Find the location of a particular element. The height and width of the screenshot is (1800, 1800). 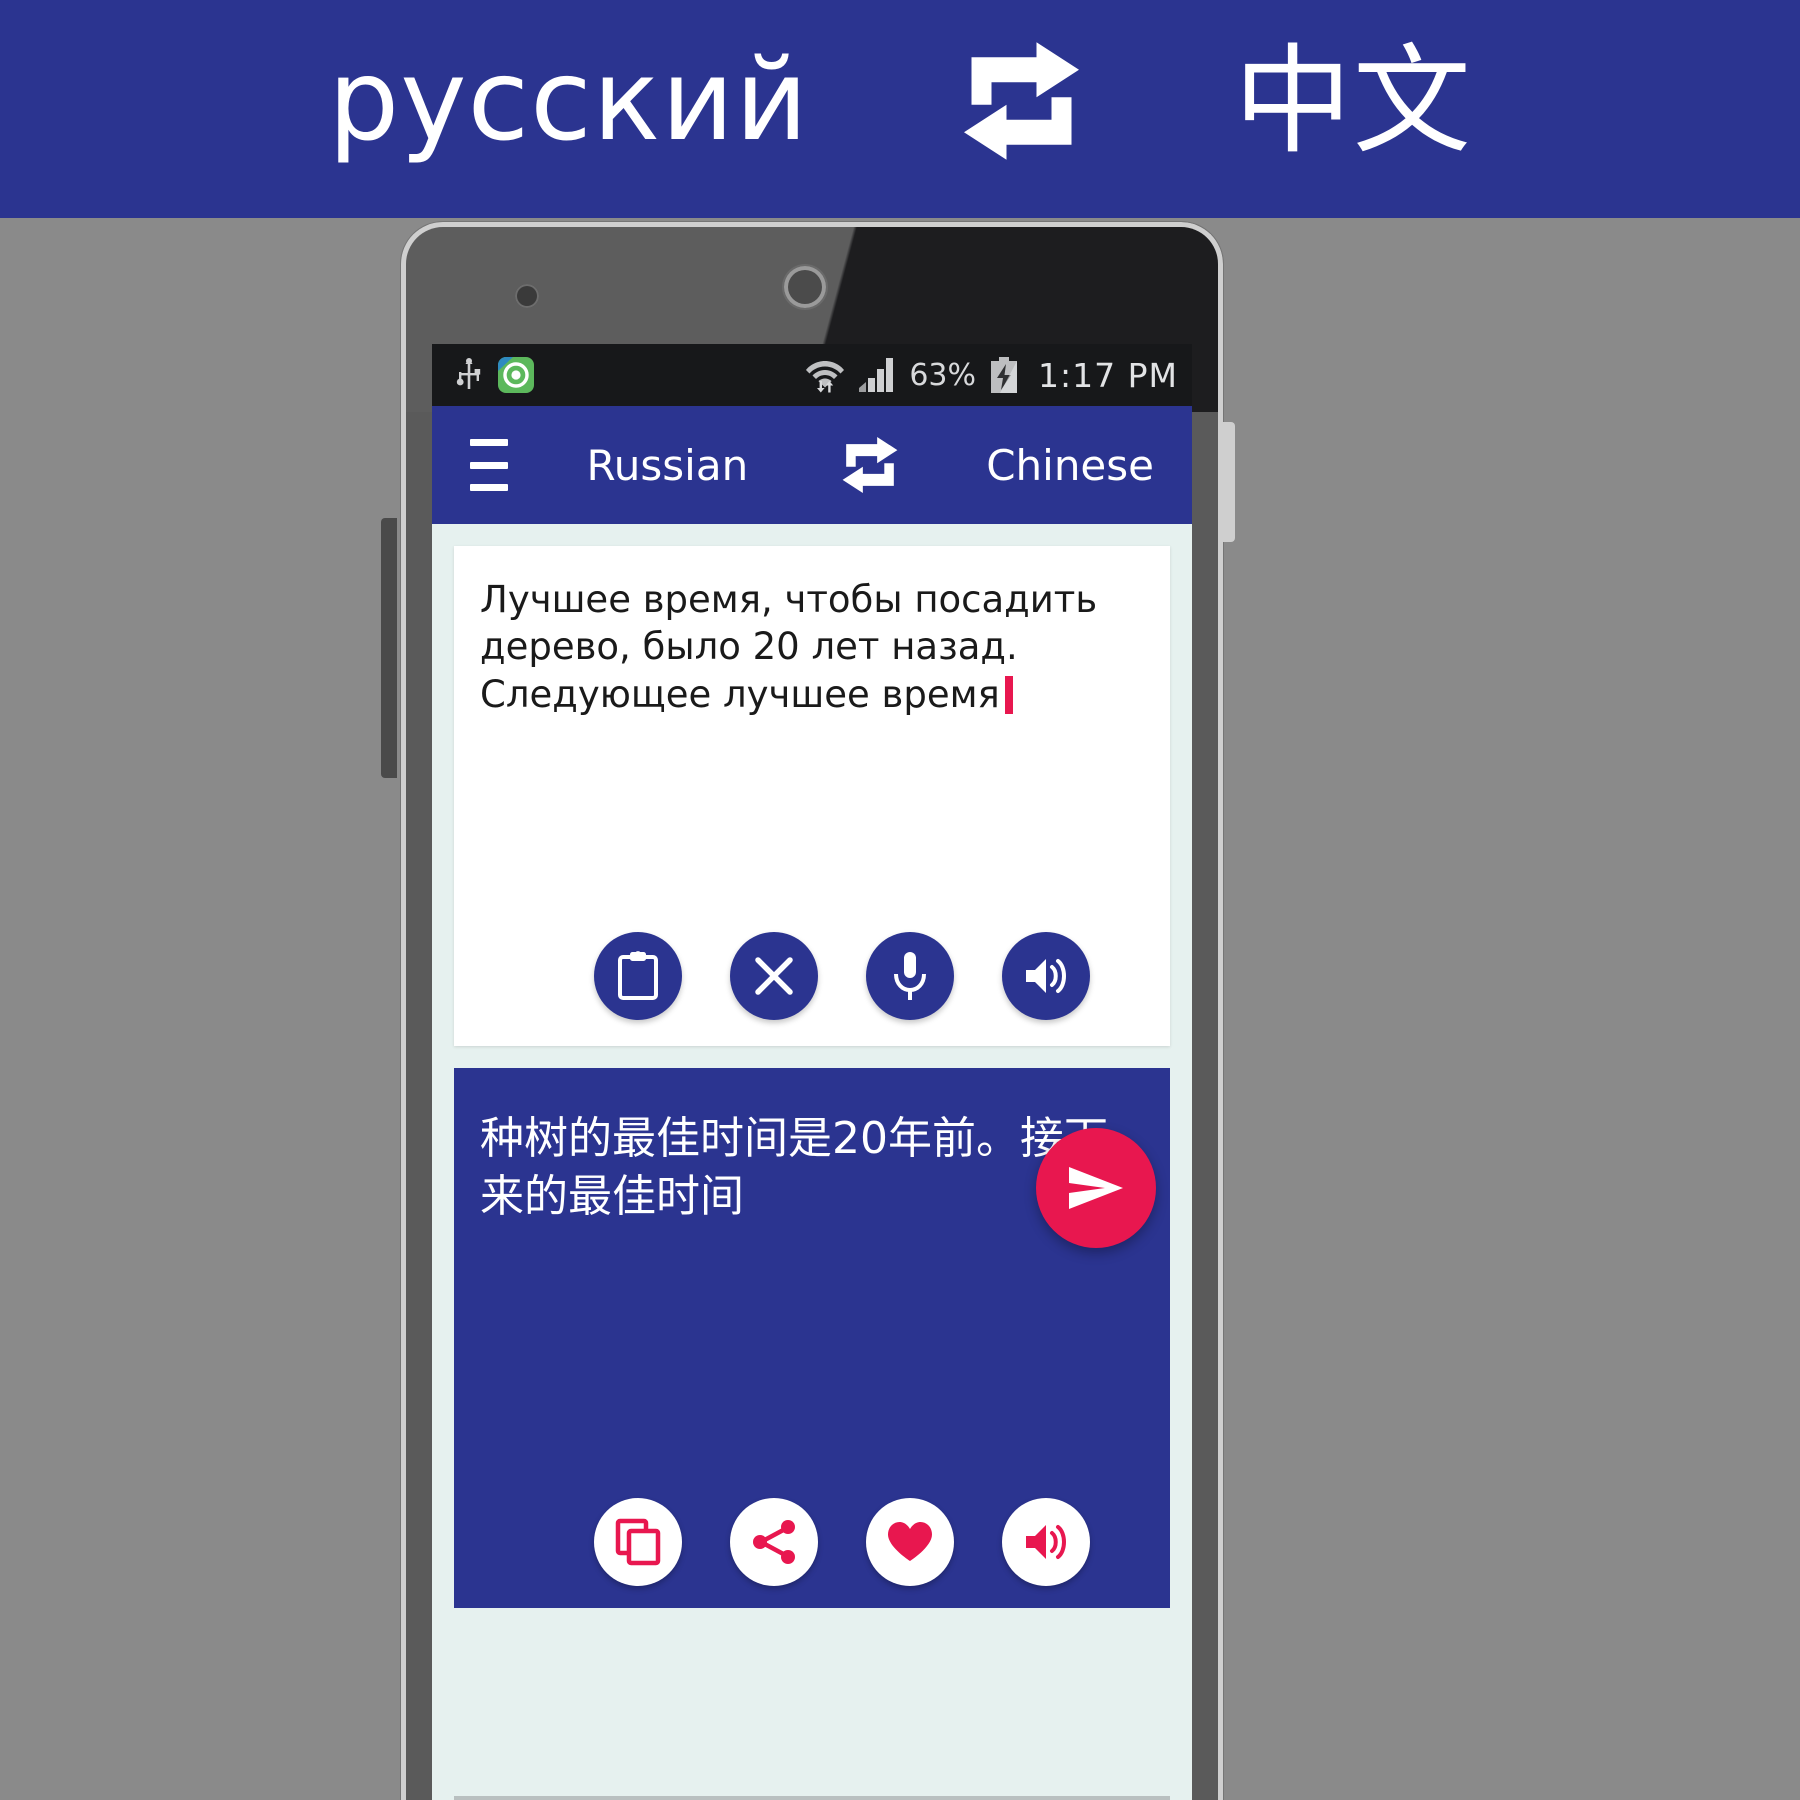

screen-recorder-icon is located at coordinates (516, 375).